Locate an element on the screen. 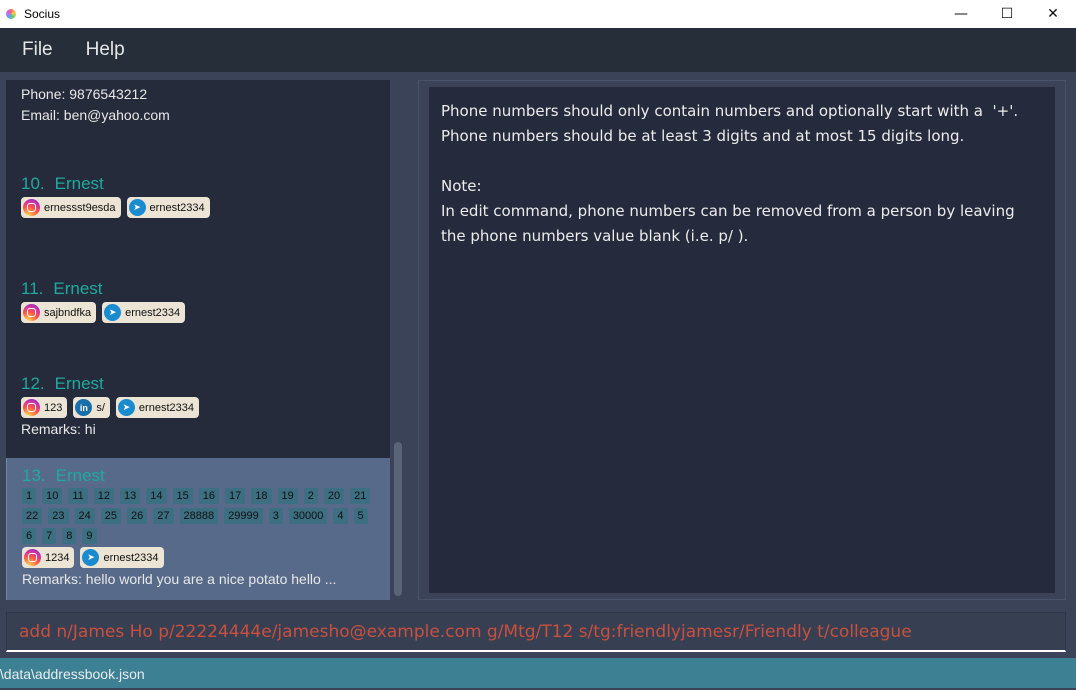  tag: 1 is located at coordinates (29, 496).